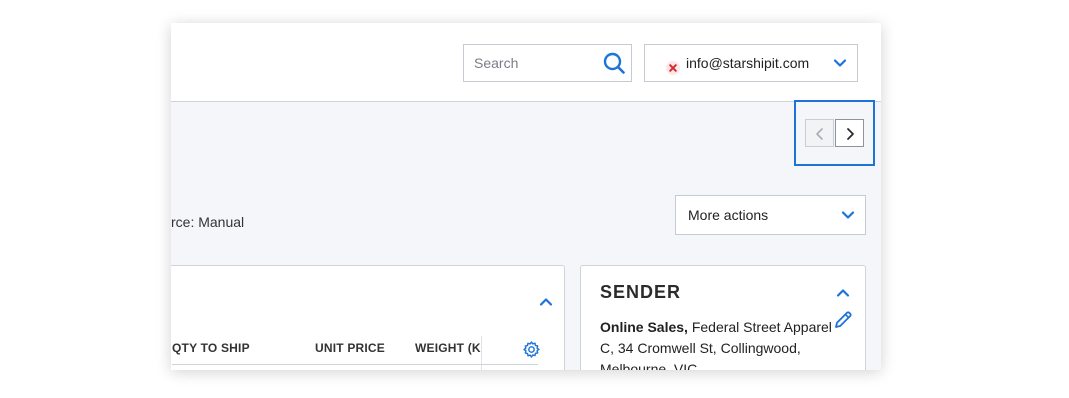 The width and height of the screenshot is (1069, 398). What do you see at coordinates (614, 63) in the screenshot?
I see `search-icon` at bounding box center [614, 63].